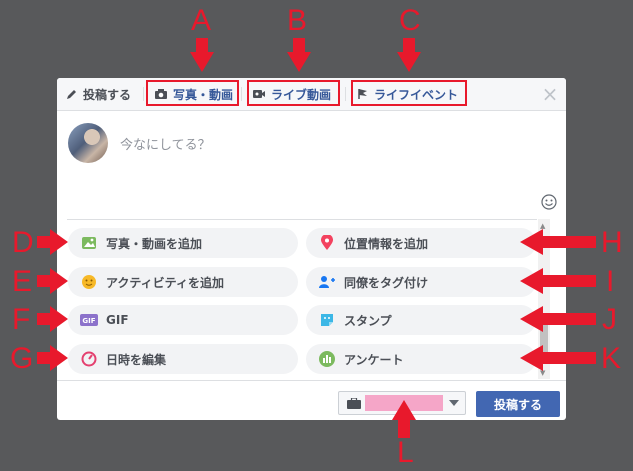 Image resolution: width=633 pixels, height=471 pixels. Describe the element at coordinates (404, 419) in the screenshot. I see `arrow-l` at that location.